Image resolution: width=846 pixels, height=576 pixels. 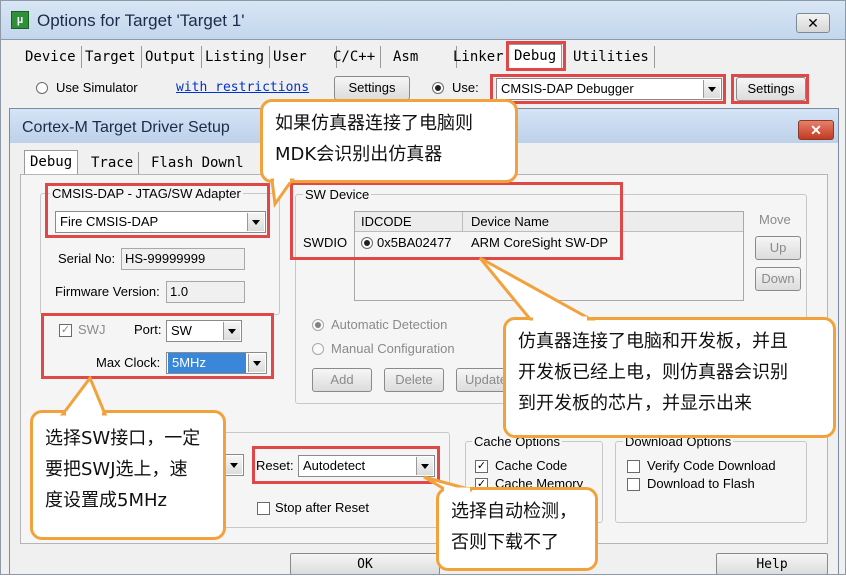 What do you see at coordinates (107, 291) in the screenshot?
I see `firmware-label: Firmware Version:` at bounding box center [107, 291].